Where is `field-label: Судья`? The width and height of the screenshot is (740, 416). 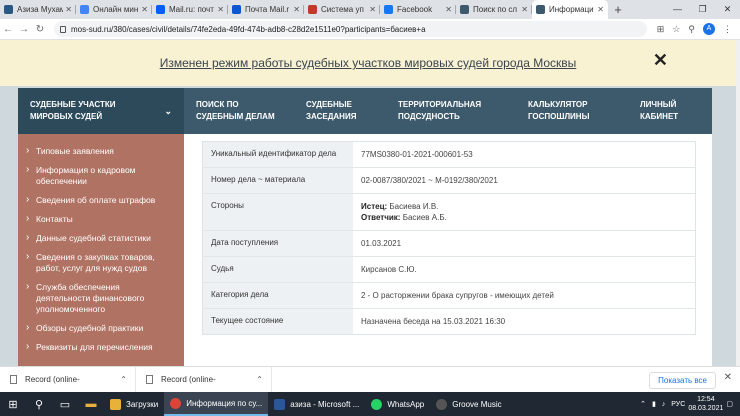
field-label: Судья is located at coordinates (278, 269).